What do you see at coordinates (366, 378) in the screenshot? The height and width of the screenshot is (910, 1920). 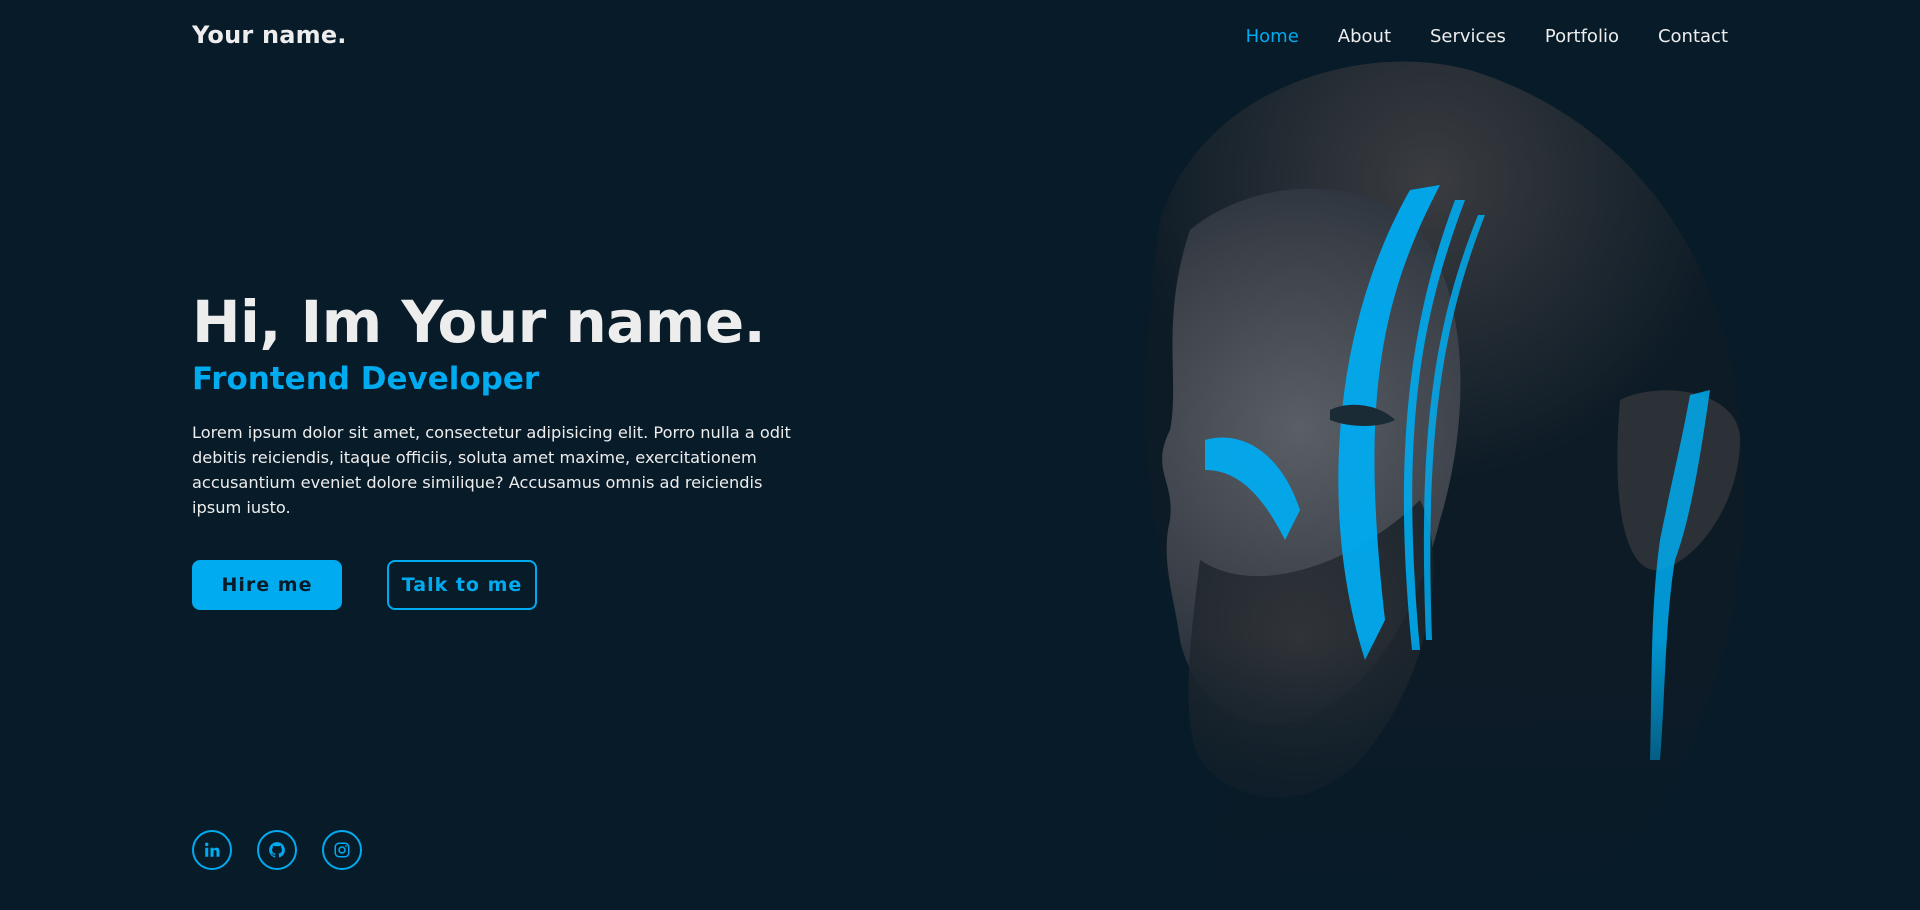 I see `hero-subtitle: Frontend Developer` at bounding box center [366, 378].